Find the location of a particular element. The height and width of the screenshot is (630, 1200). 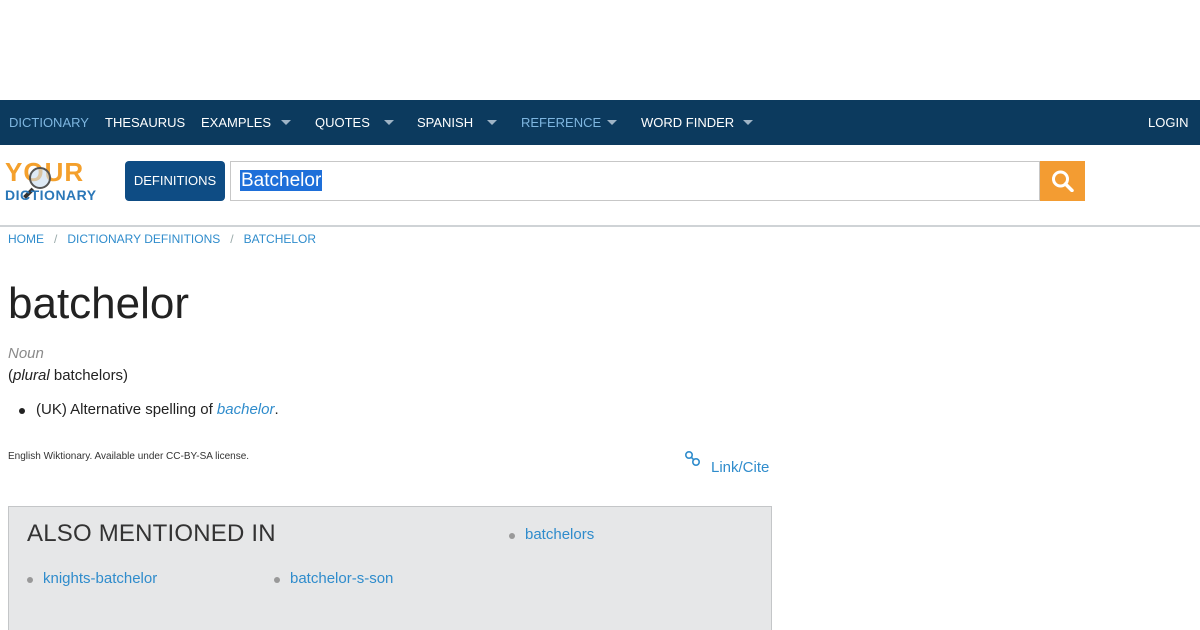

login-link: LOGIN is located at coordinates (1168, 122).